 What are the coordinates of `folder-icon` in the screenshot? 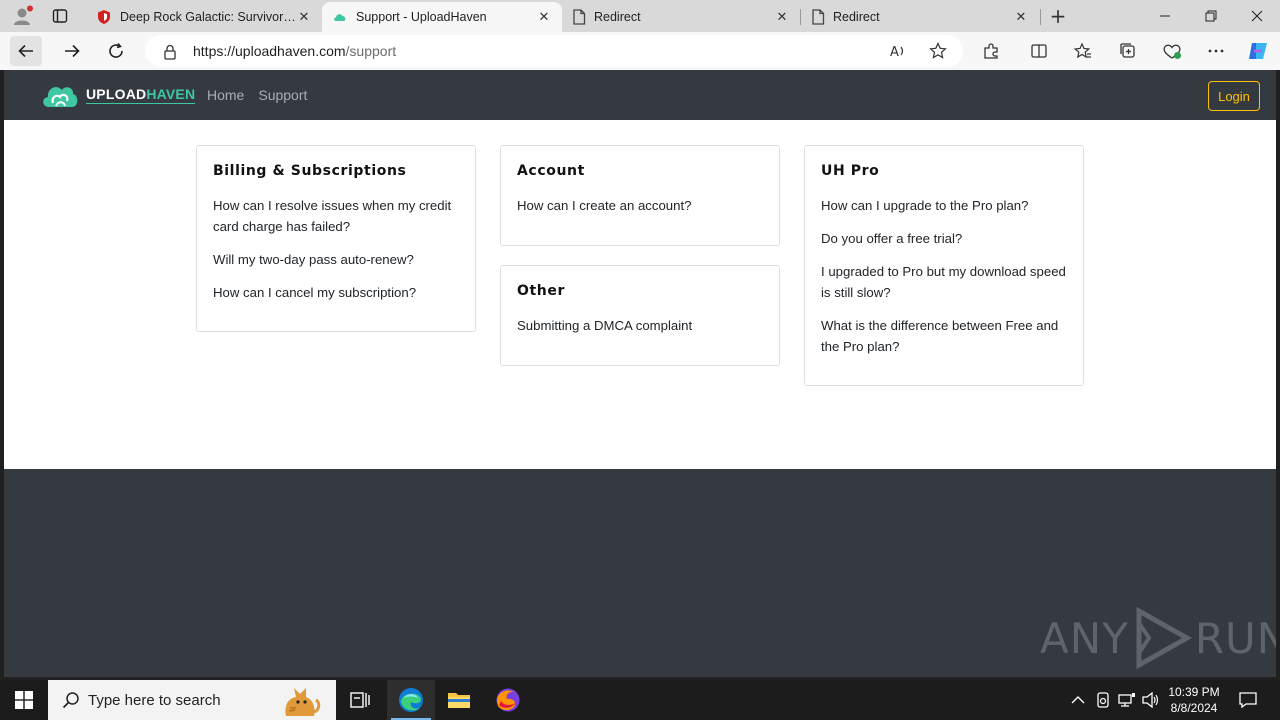 It's located at (459, 700).